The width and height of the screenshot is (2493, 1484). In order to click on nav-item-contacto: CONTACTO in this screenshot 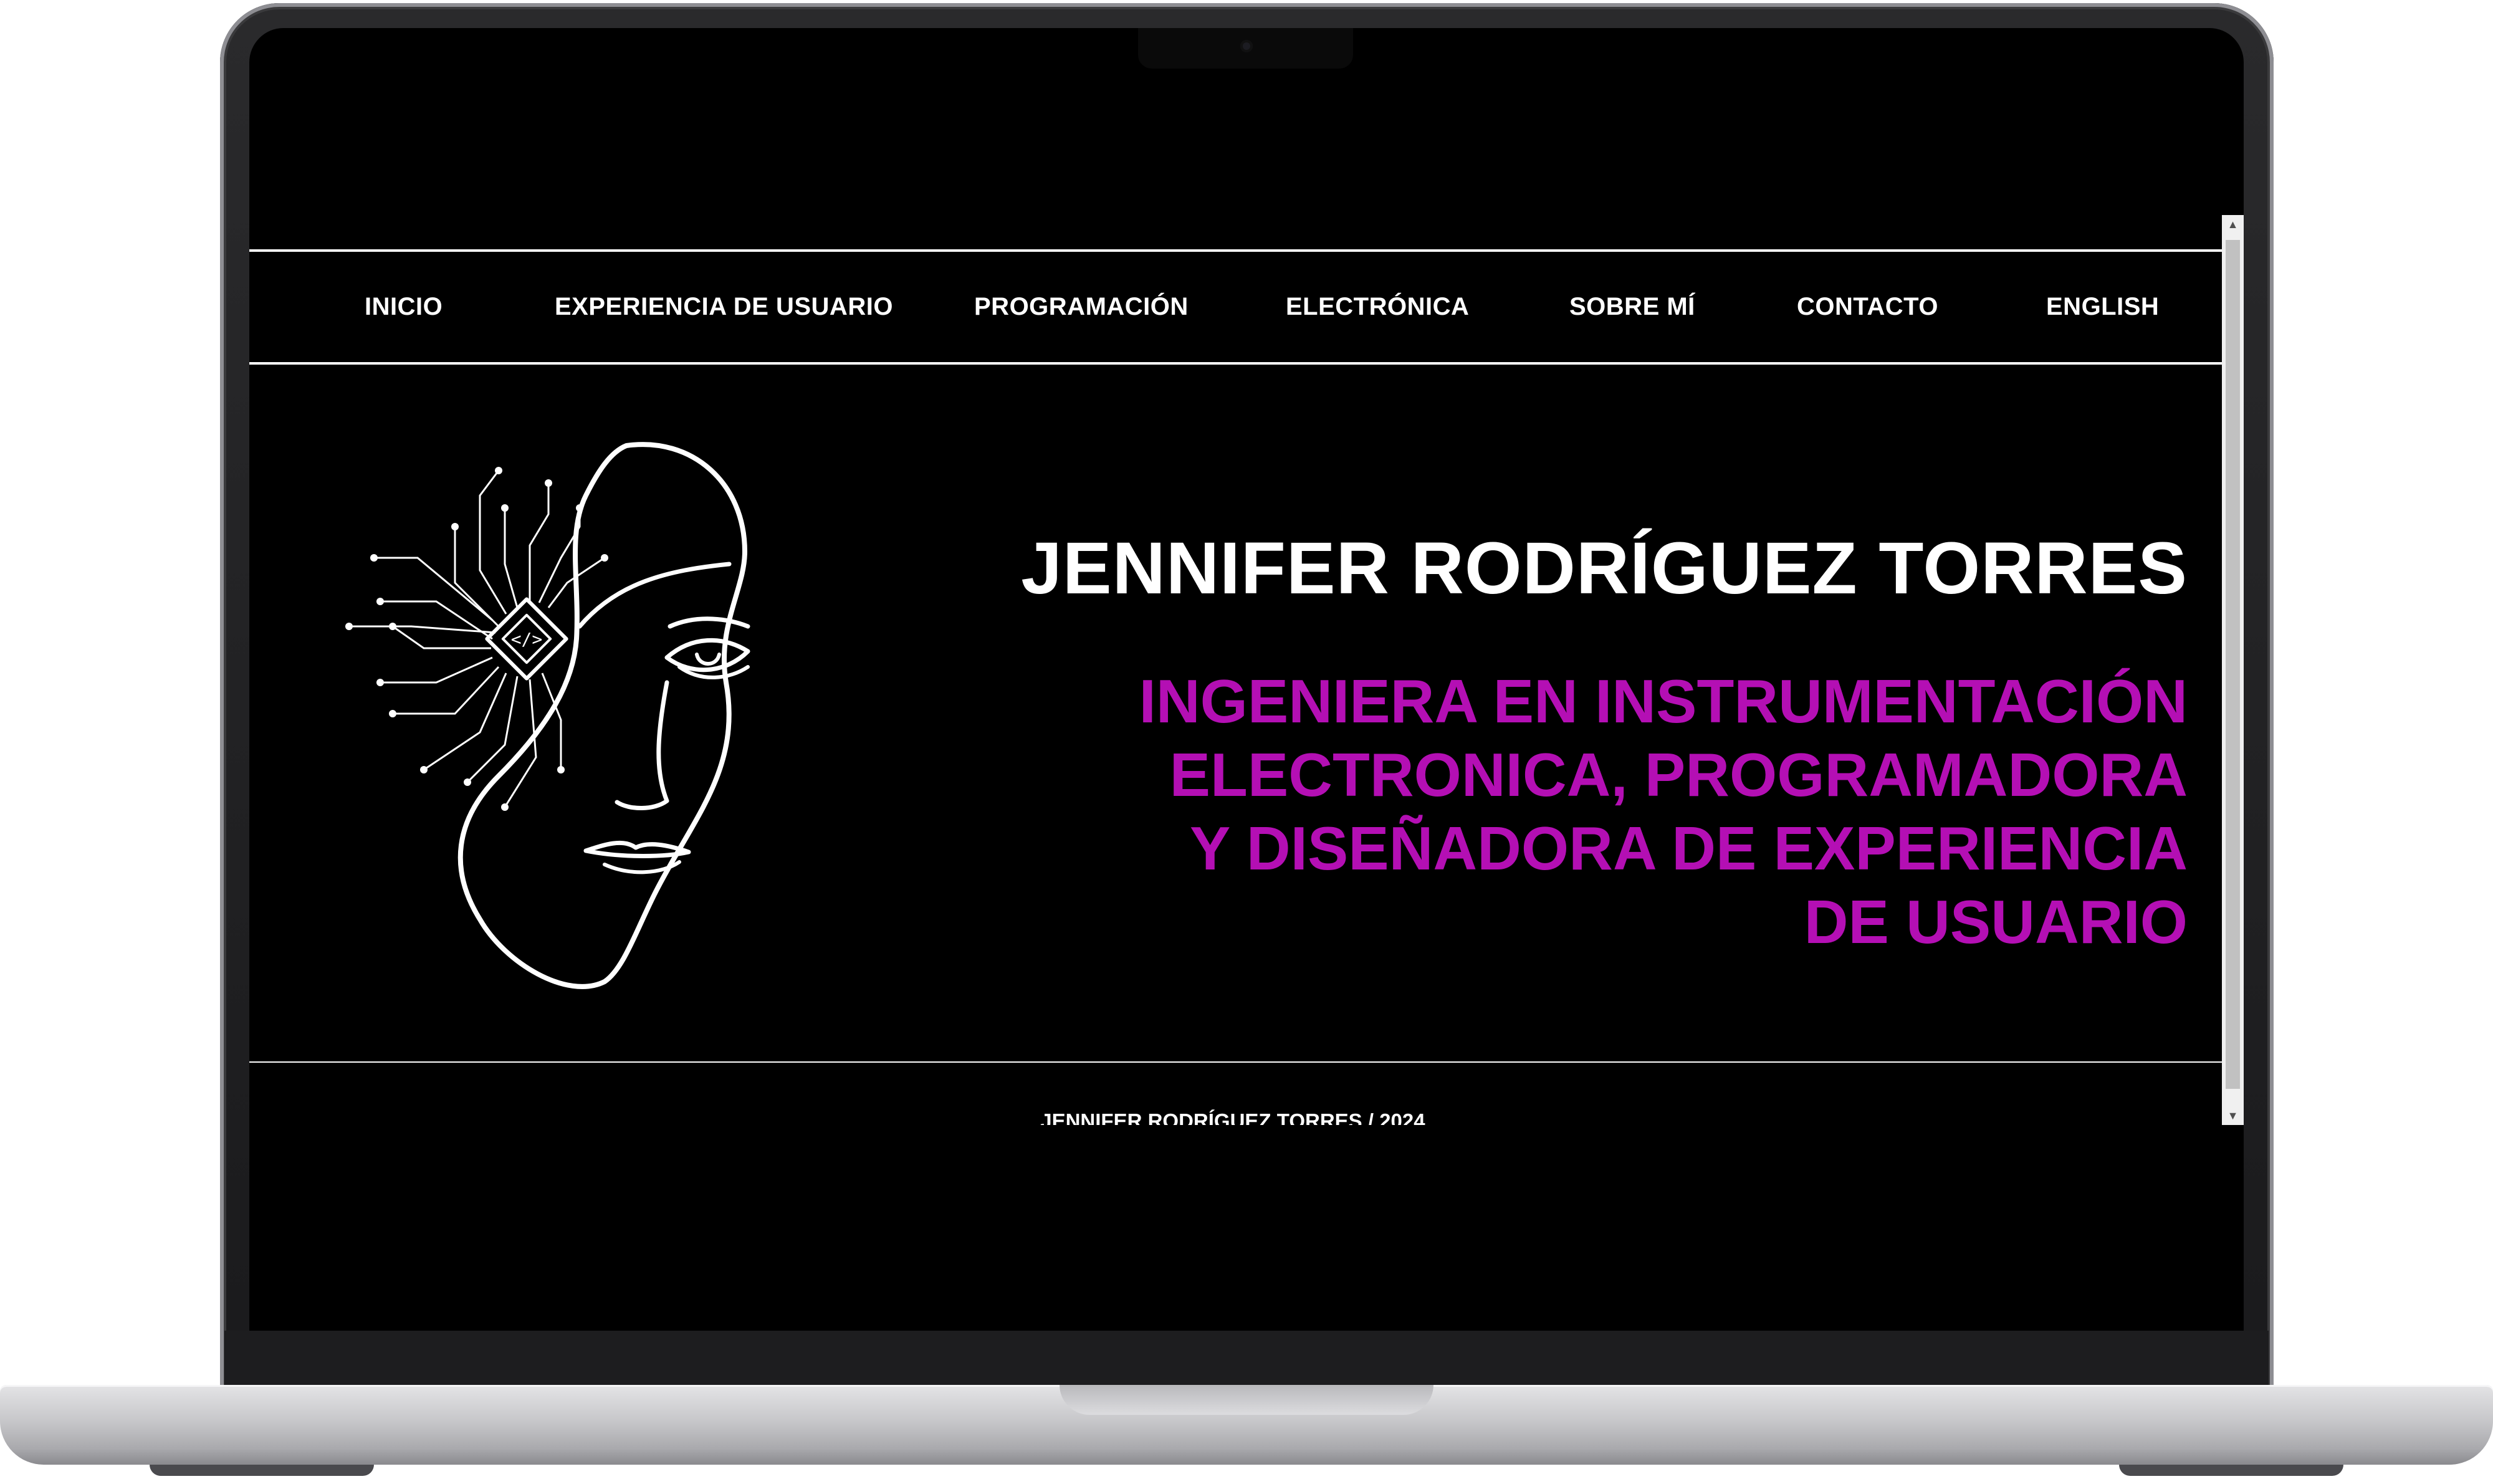, I will do `click(1867, 307)`.